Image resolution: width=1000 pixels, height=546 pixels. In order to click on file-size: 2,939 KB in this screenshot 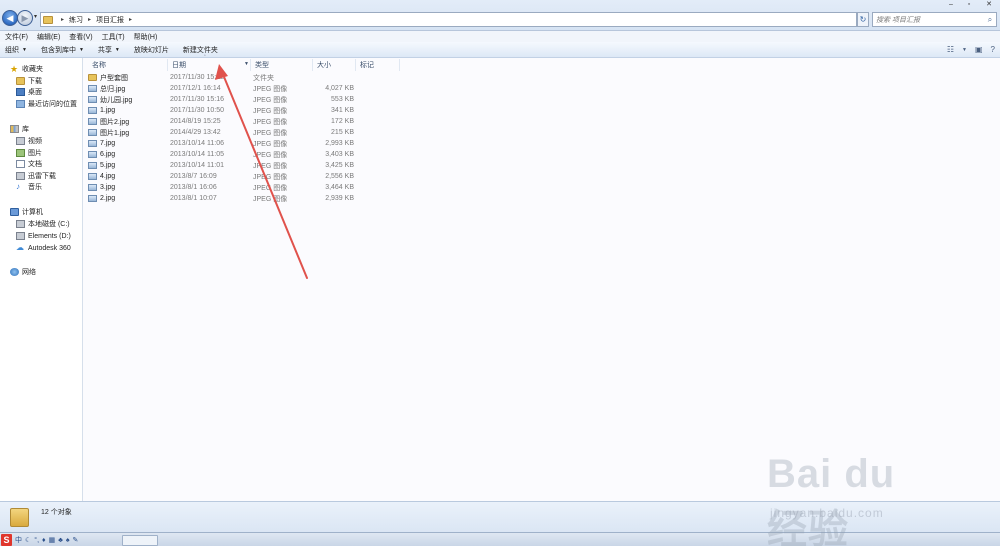, I will do `click(339, 198)`.